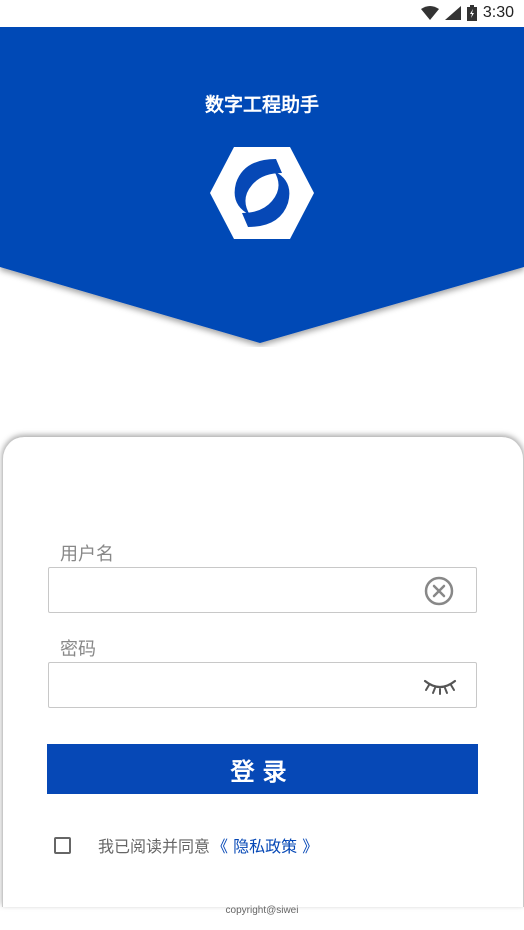  What do you see at coordinates (87, 554) in the screenshot?
I see `username-label: 用户名` at bounding box center [87, 554].